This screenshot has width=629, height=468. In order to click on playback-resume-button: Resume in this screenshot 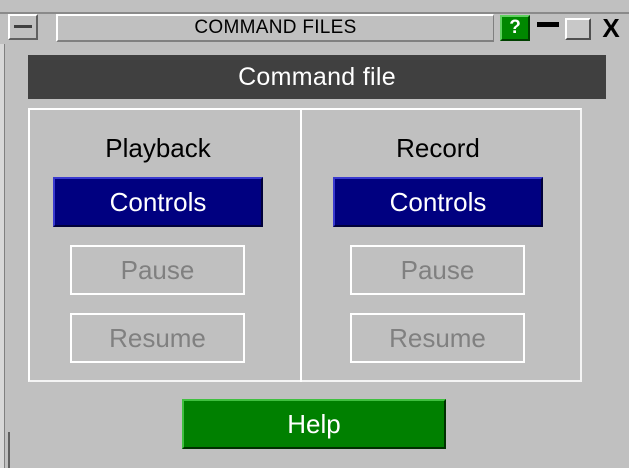, I will do `click(157, 338)`.